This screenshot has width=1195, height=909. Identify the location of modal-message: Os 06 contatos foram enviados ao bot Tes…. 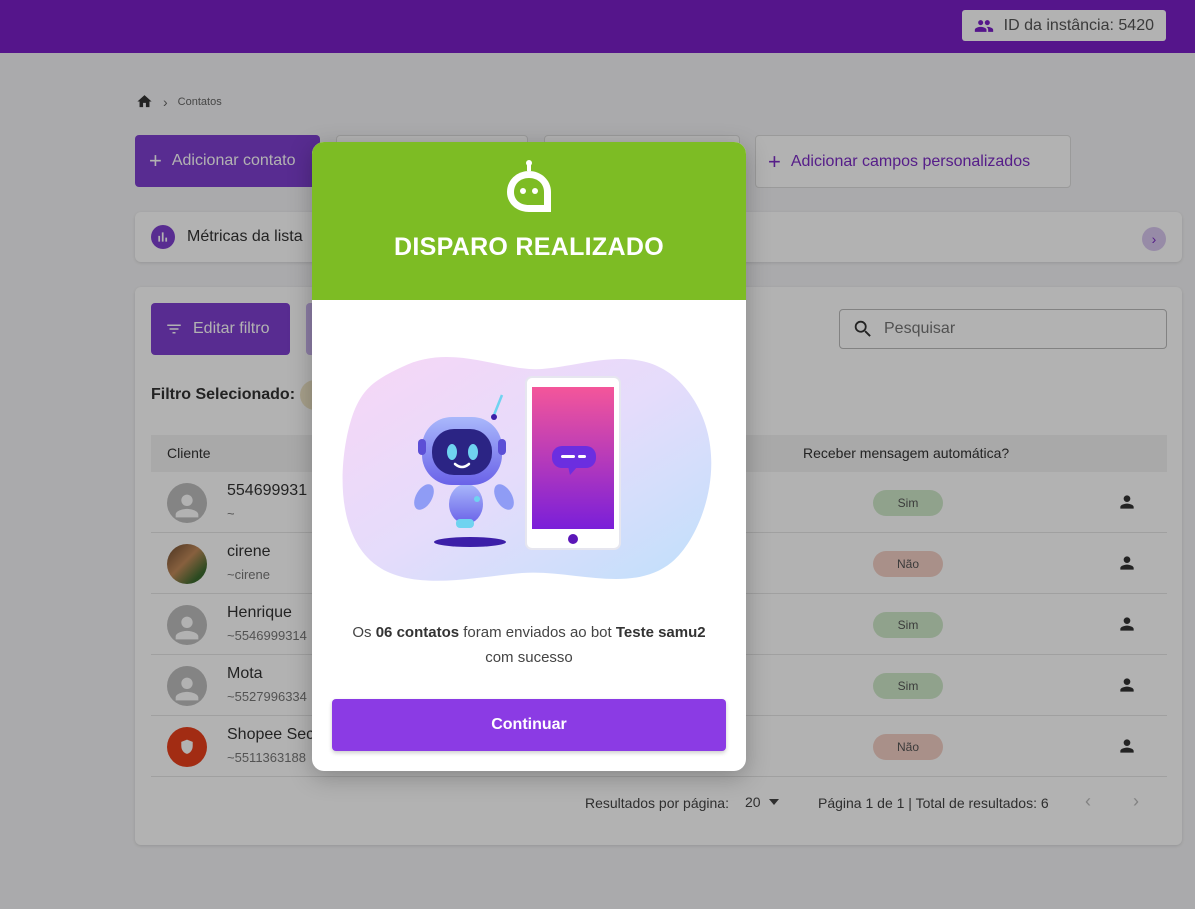
(529, 645).